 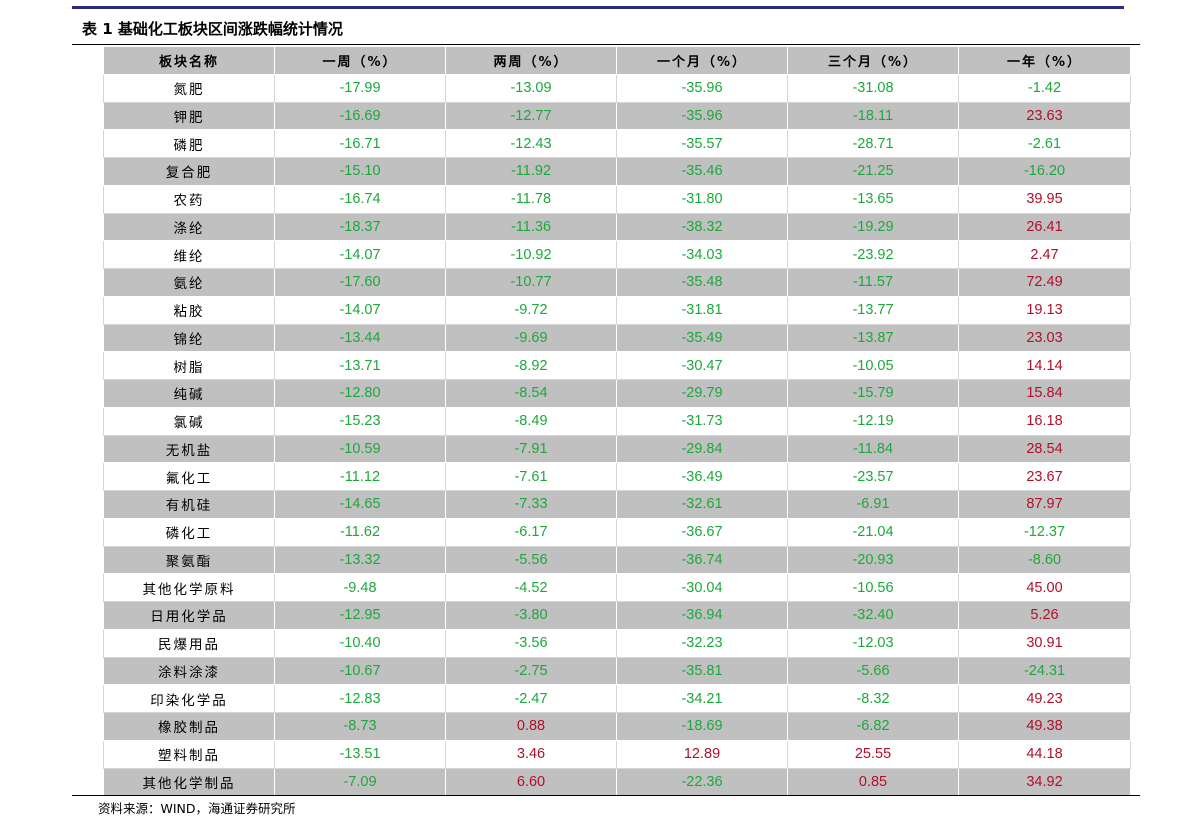 I want to click on sector-name-cell: 维纶, so click(x=189, y=254).